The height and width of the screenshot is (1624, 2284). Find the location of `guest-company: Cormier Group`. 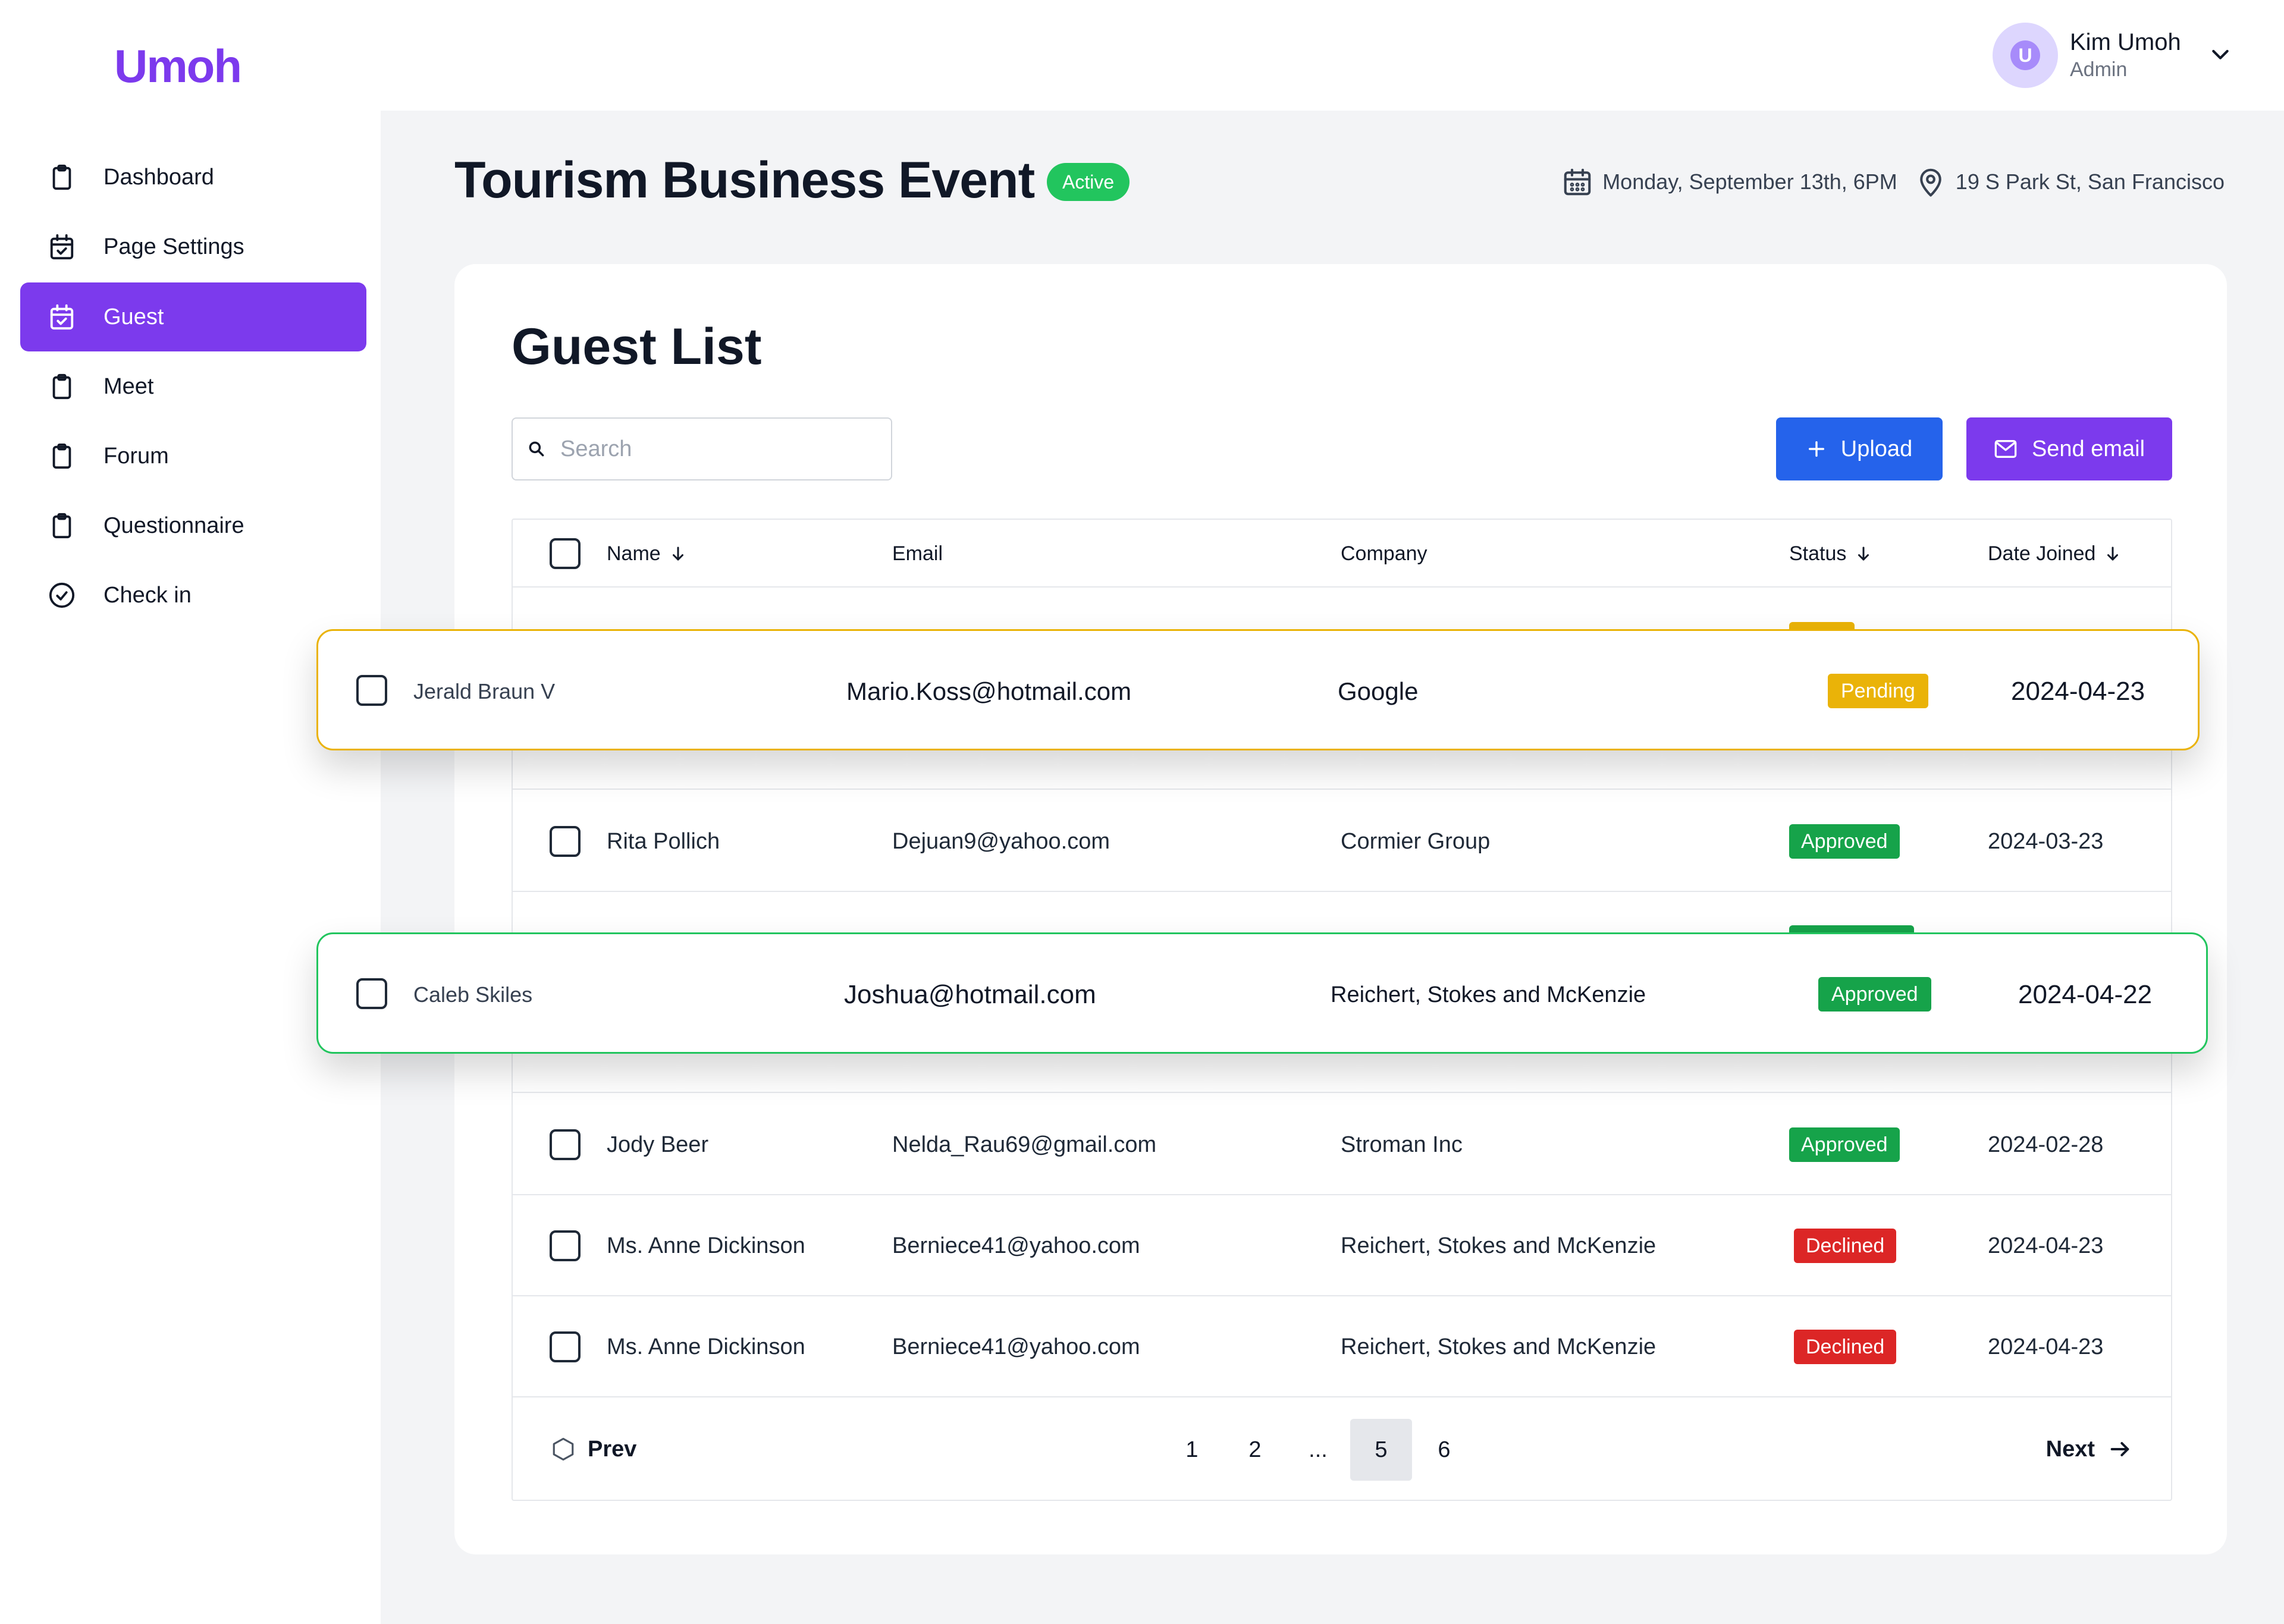

guest-company: Cormier Group is located at coordinates (1416, 841).